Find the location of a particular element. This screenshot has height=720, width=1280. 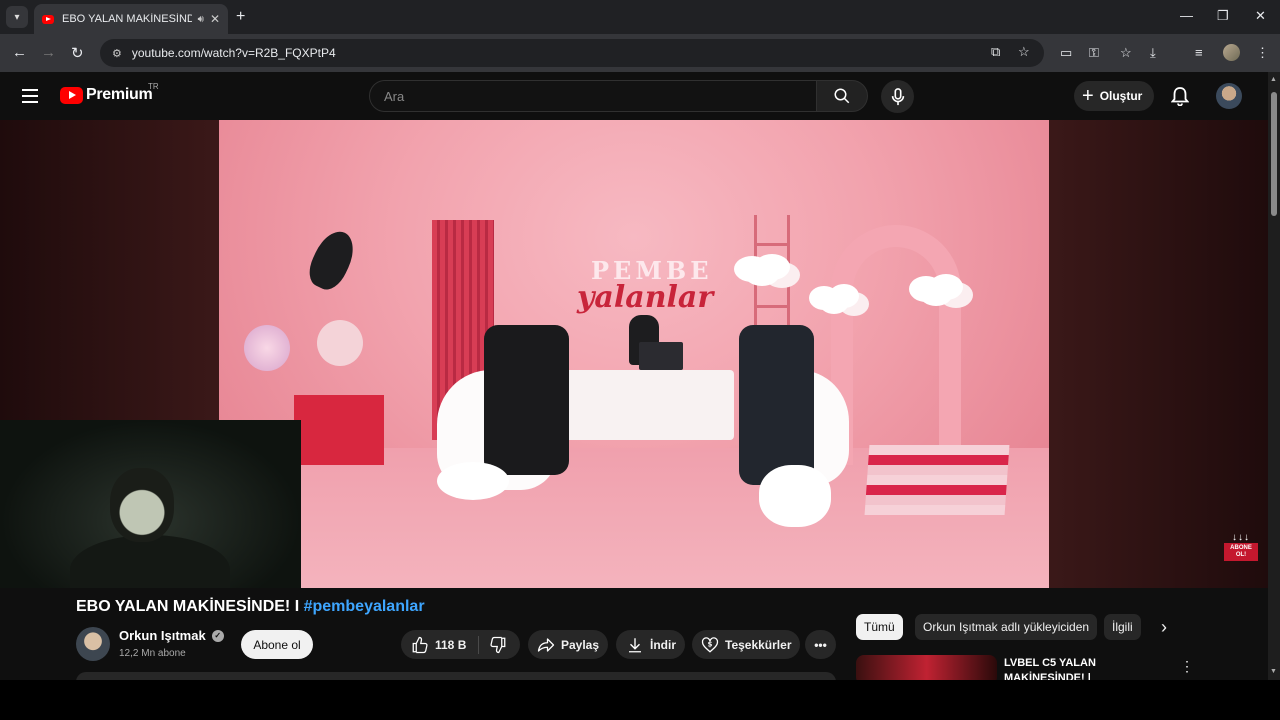

page-scrollbar: ▲ ▼ is located at coordinates (1274, 376).